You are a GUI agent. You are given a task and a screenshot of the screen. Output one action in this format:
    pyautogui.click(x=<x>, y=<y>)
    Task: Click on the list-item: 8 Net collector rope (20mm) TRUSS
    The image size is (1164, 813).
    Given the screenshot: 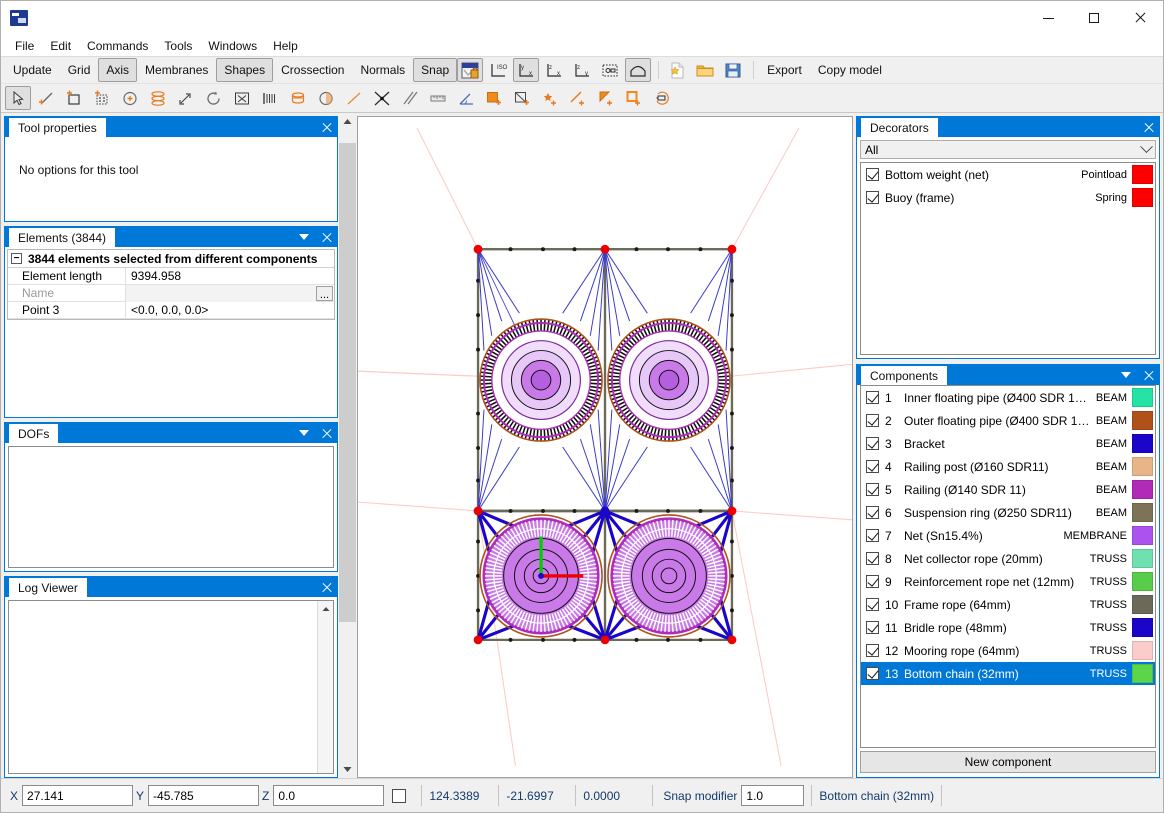 What is the action you would take?
    pyautogui.click(x=1008, y=558)
    